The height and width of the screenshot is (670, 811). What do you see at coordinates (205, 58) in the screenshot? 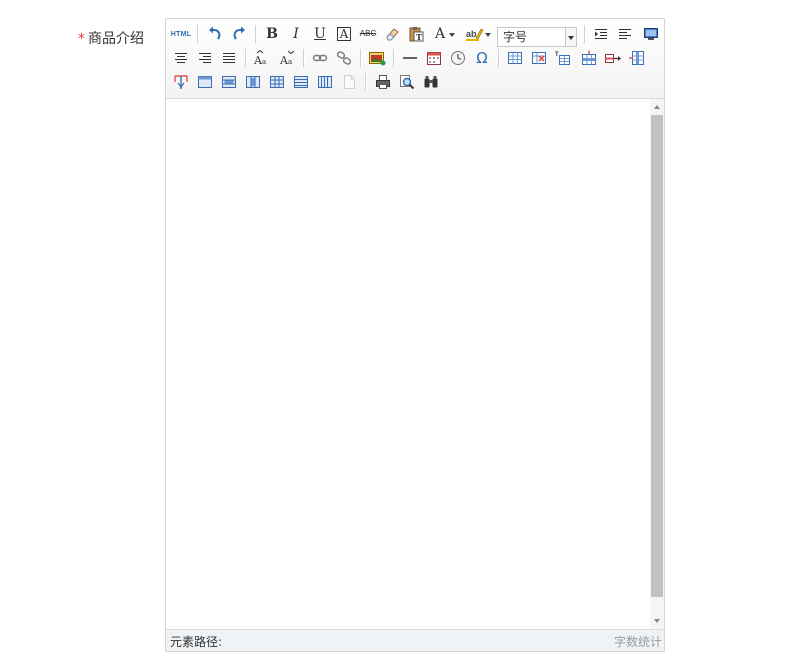
I see `align-right-icon` at bounding box center [205, 58].